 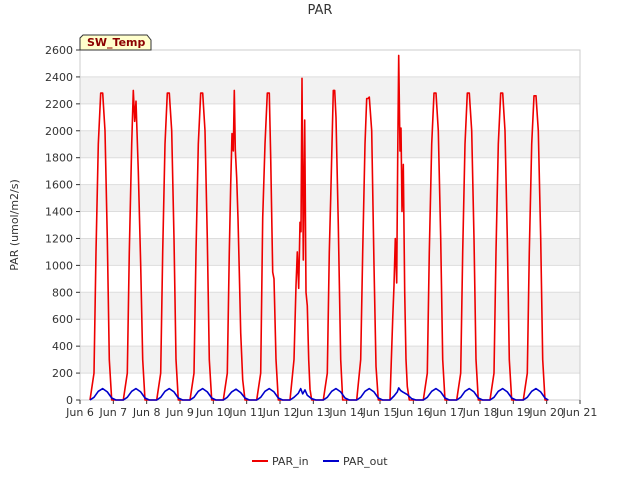 What do you see at coordinates (413, 412) in the screenshot?
I see `x-tick-label: Jun 16` at bounding box center [413, 412].